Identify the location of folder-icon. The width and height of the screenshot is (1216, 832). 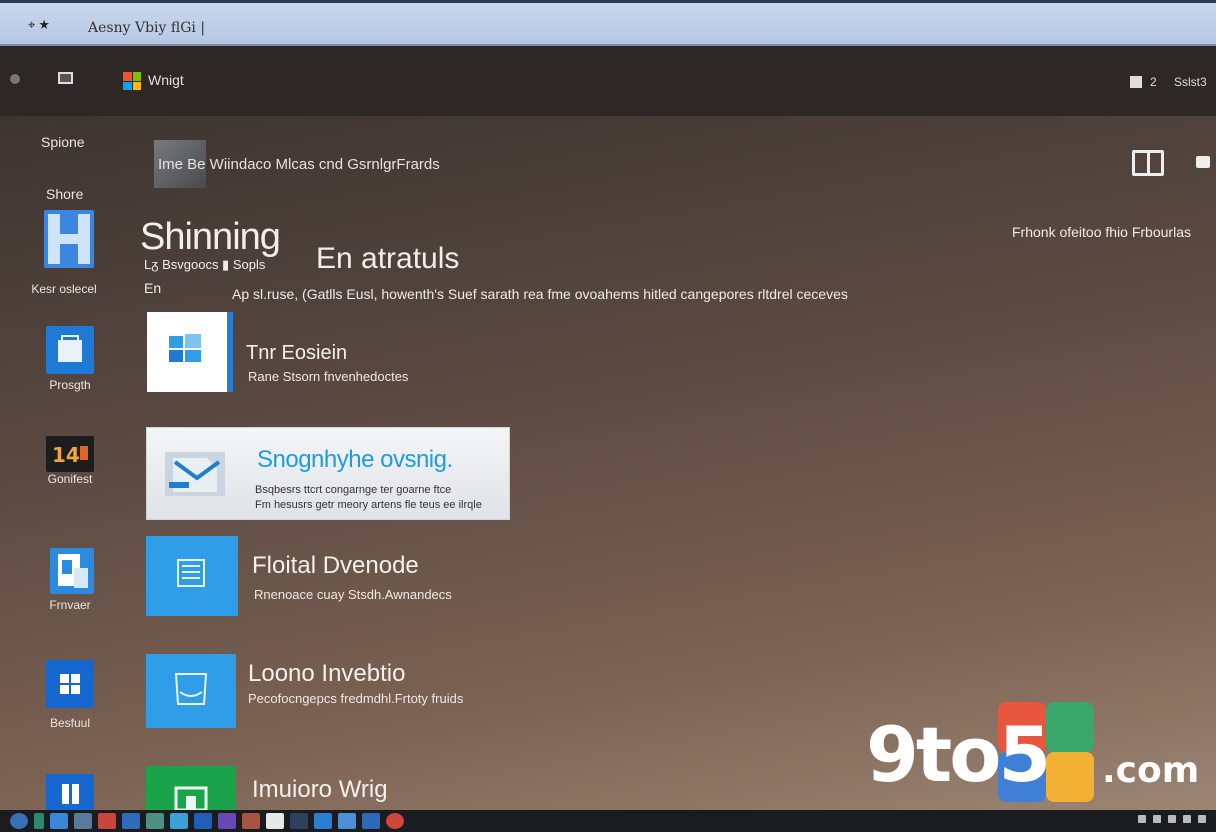
(65, 78).